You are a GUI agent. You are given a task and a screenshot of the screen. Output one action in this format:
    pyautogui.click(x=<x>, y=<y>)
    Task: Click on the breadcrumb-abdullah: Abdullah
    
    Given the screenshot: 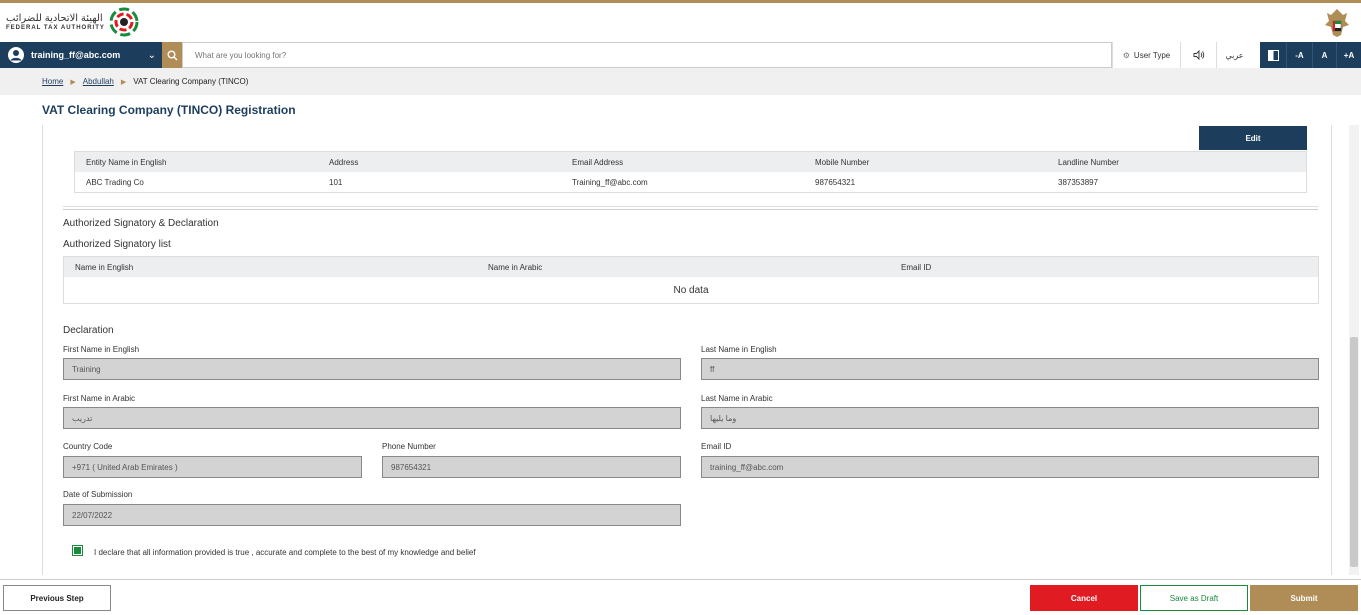 What is the action you would take?
    pyautogui.click(x=98, y=81)
    